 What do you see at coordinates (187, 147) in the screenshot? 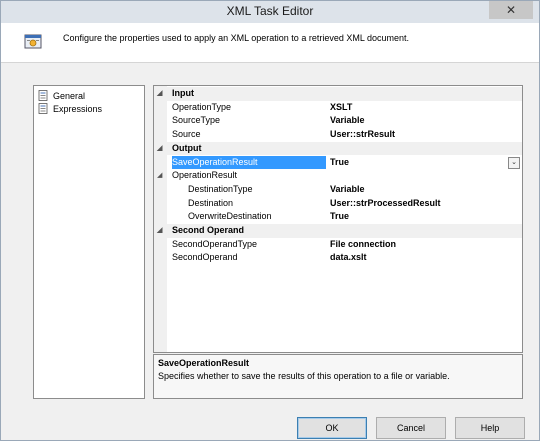
I see `category-label: Output` at bounding box center [187, 147].